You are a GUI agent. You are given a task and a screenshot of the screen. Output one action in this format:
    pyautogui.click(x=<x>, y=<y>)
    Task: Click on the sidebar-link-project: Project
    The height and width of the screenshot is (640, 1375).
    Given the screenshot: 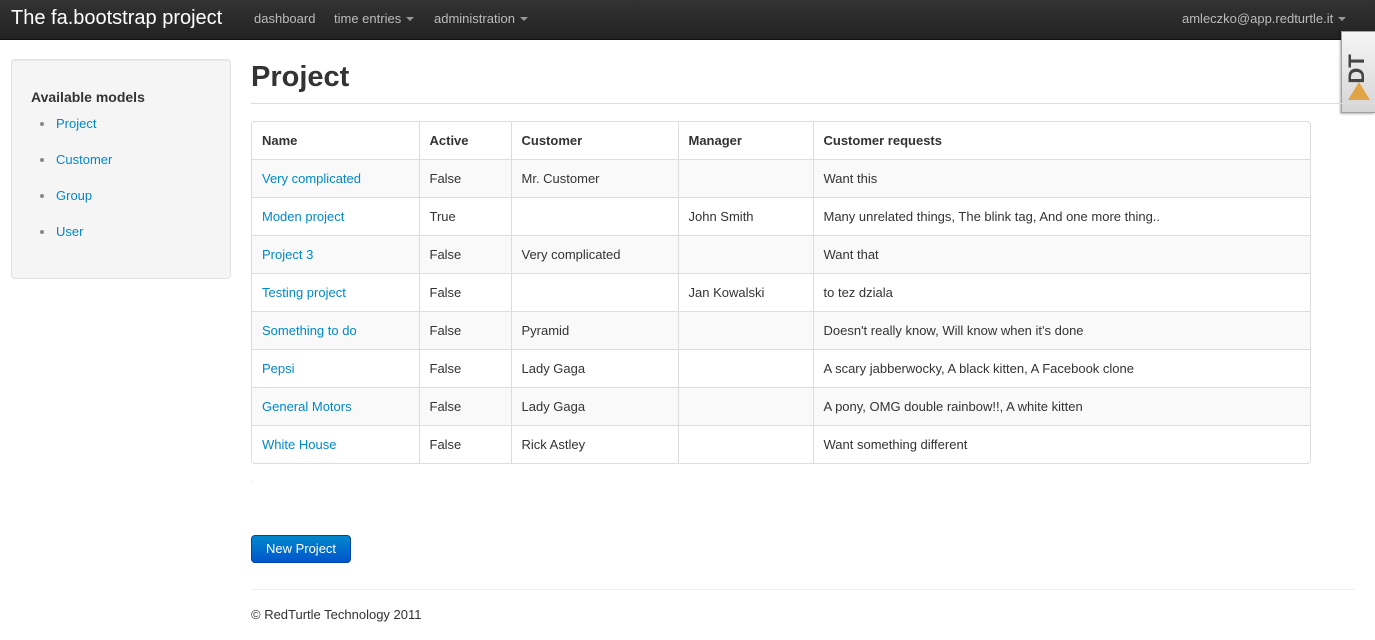 What is the action you would take?
    pyautogui.click(x=76, y=123)
    